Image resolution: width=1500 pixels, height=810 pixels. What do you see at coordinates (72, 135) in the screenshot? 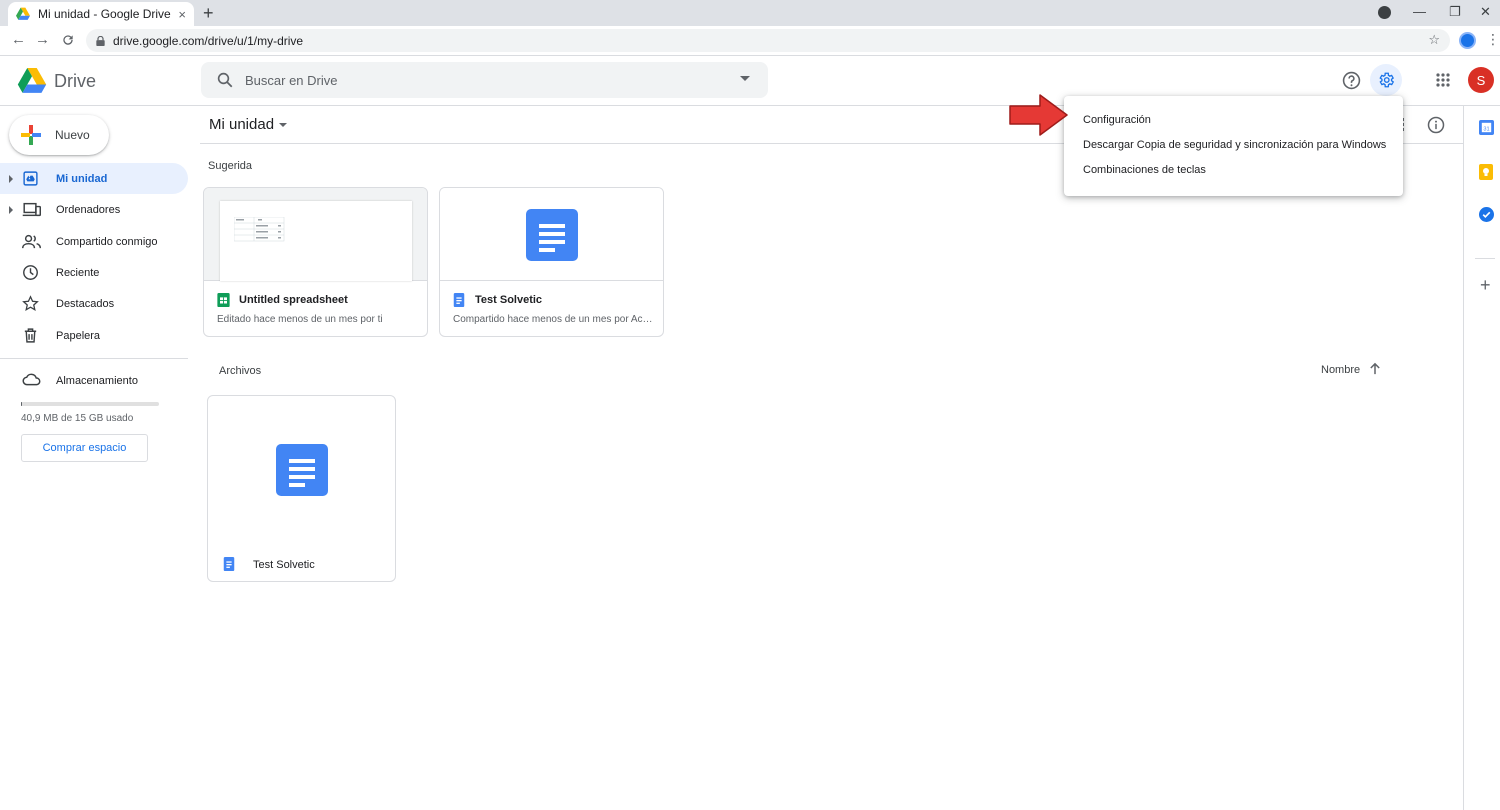
I see `new-button-label: Nuevo` at bounding box center [72, 135].